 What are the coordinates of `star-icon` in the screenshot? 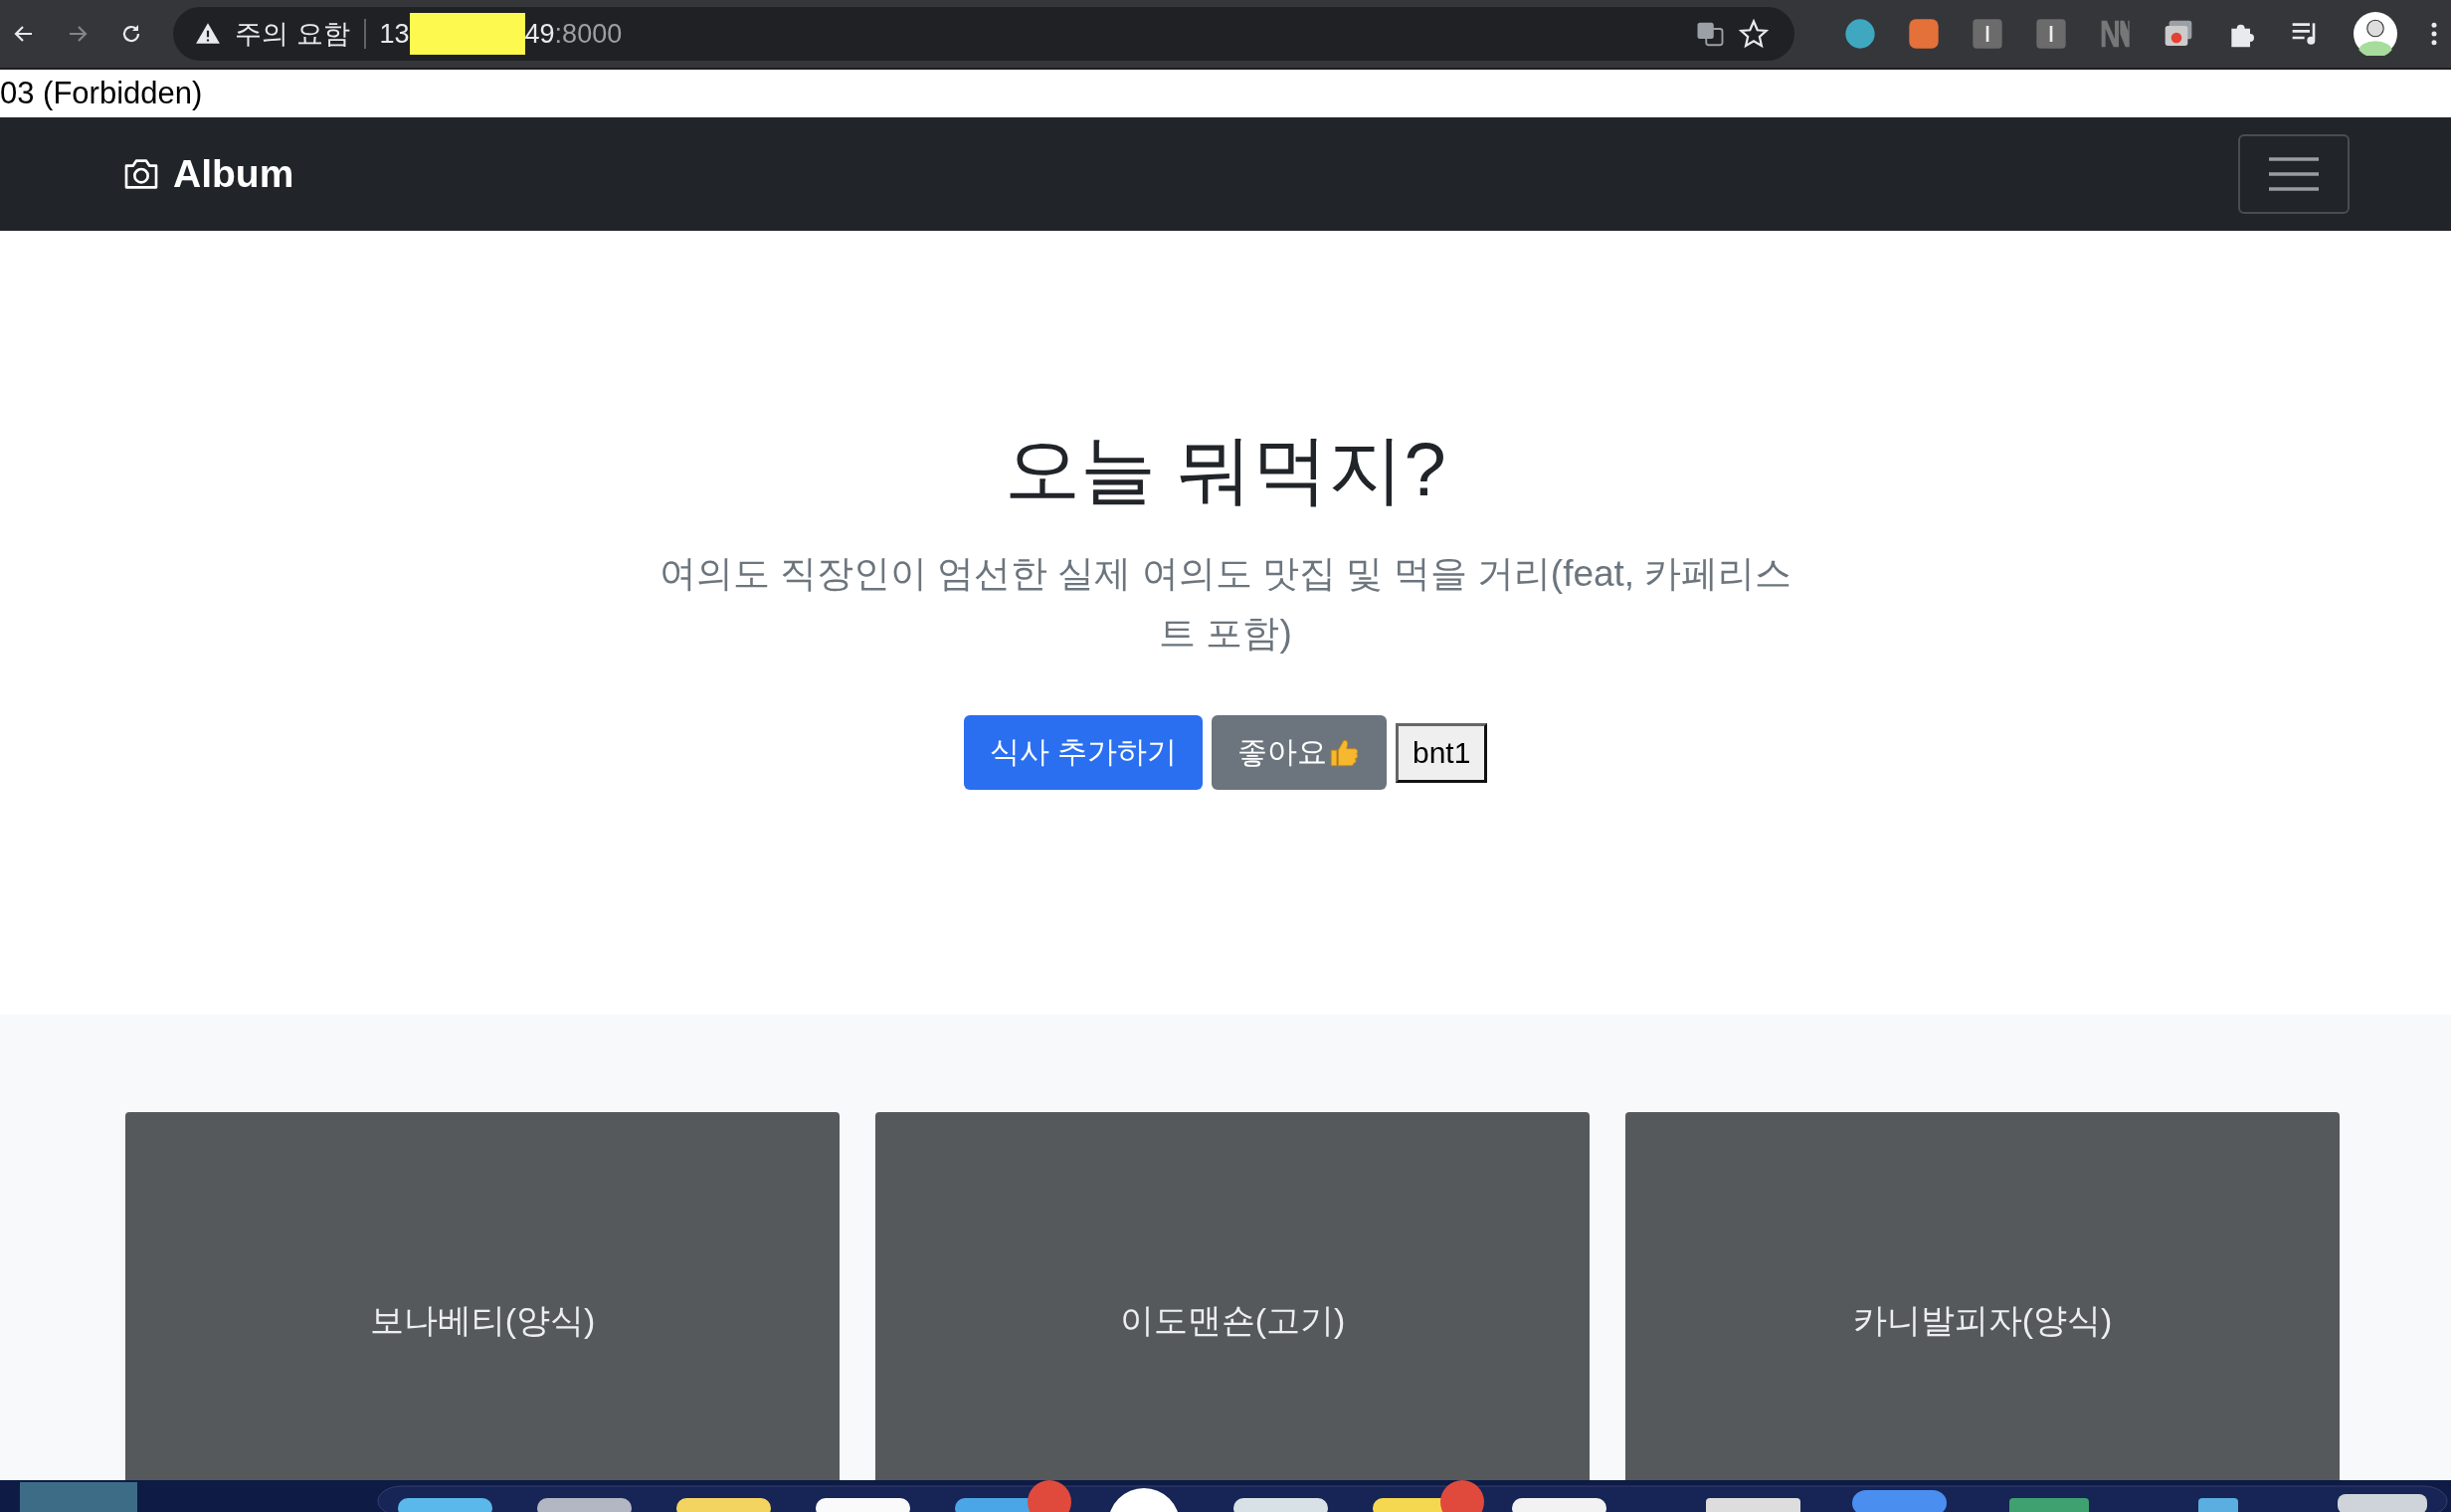 It's located at (1754, 34).